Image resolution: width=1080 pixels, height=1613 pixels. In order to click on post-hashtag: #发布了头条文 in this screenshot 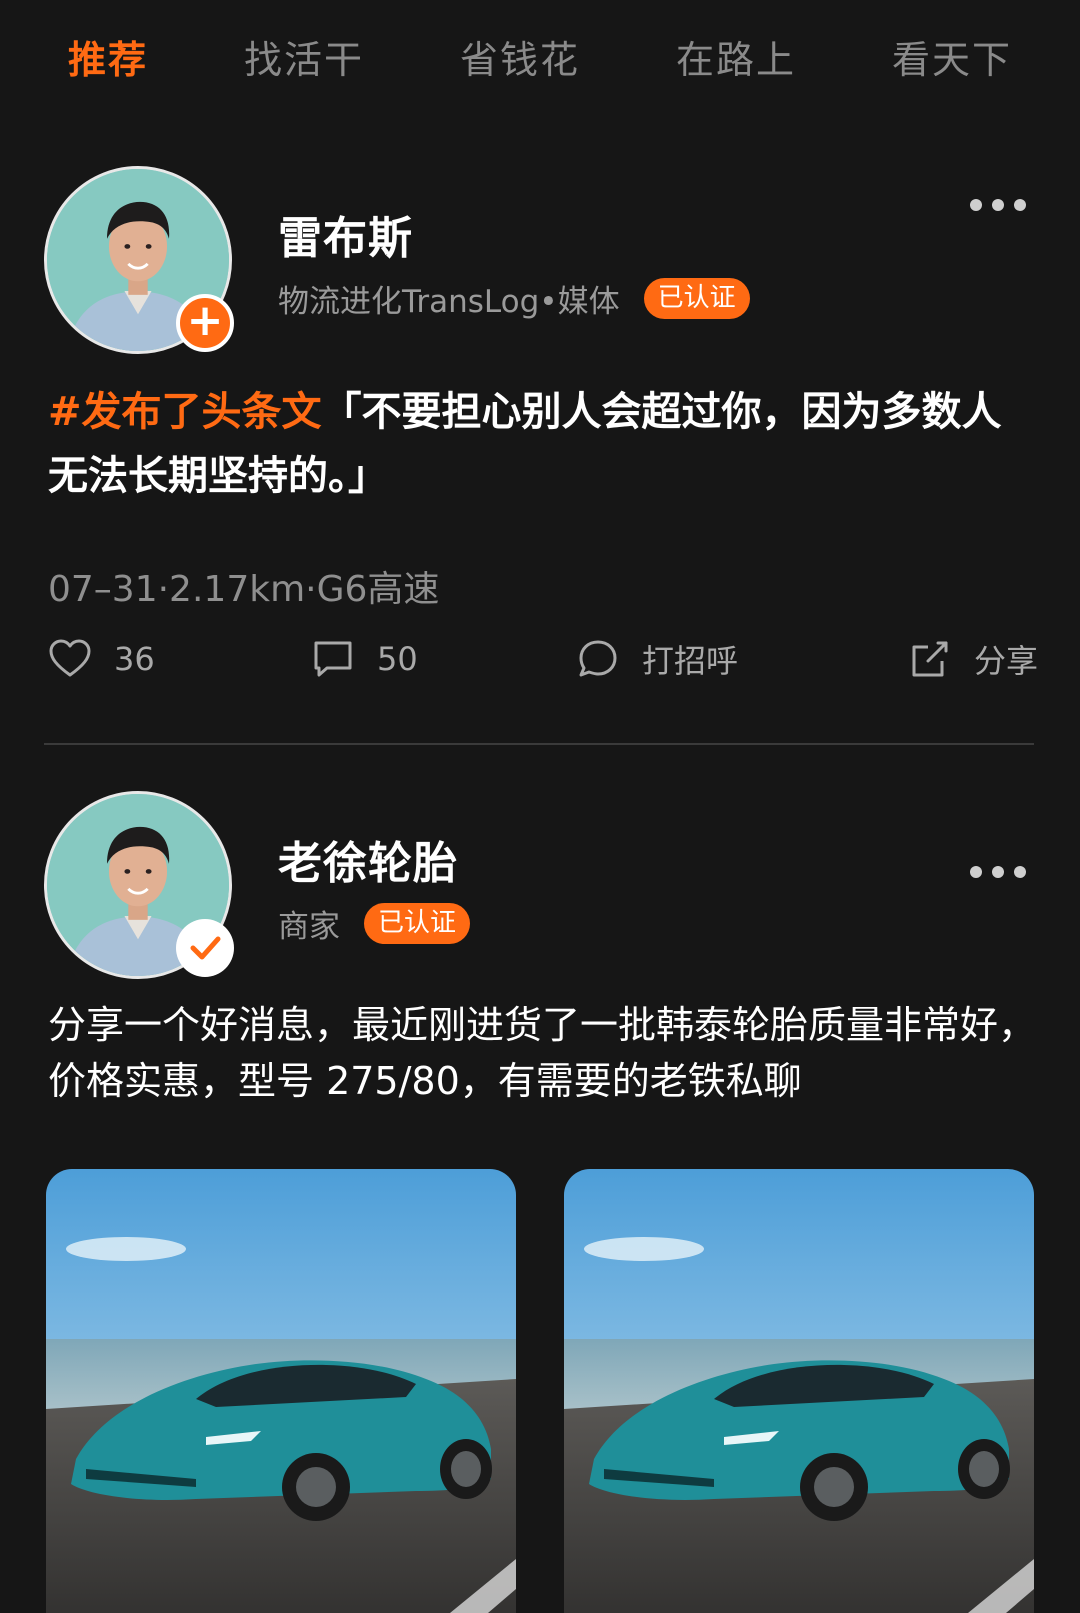, I will do `click(185, 412)`.